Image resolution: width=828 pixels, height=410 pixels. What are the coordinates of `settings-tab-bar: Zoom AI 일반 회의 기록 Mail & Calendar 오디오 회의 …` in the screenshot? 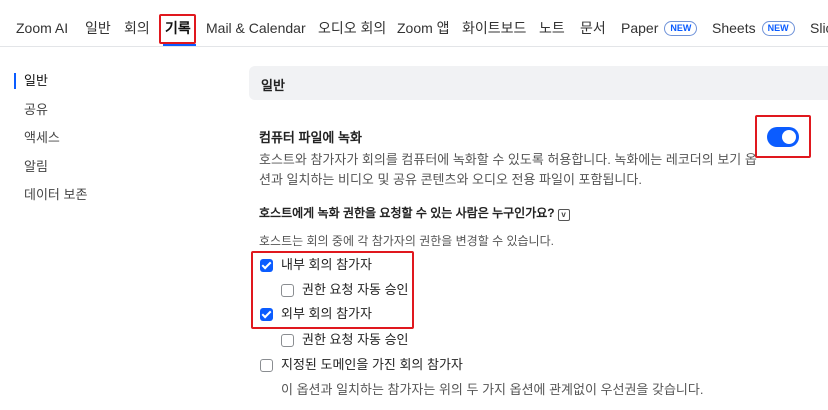 It's located at (414, 23).